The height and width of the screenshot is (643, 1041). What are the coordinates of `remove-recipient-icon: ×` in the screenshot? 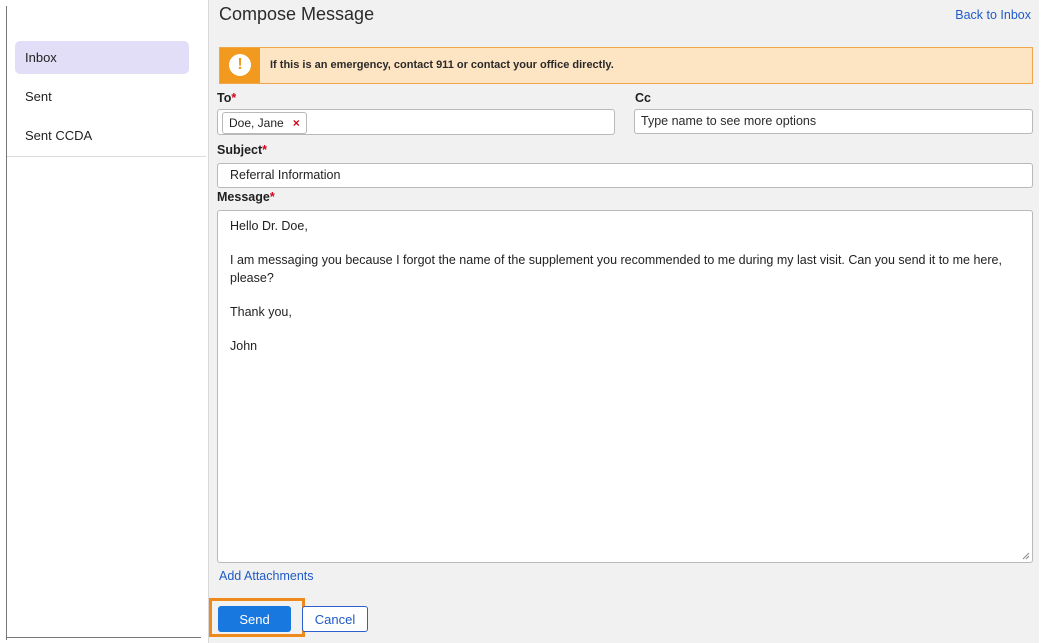 It's located at (296, 123).